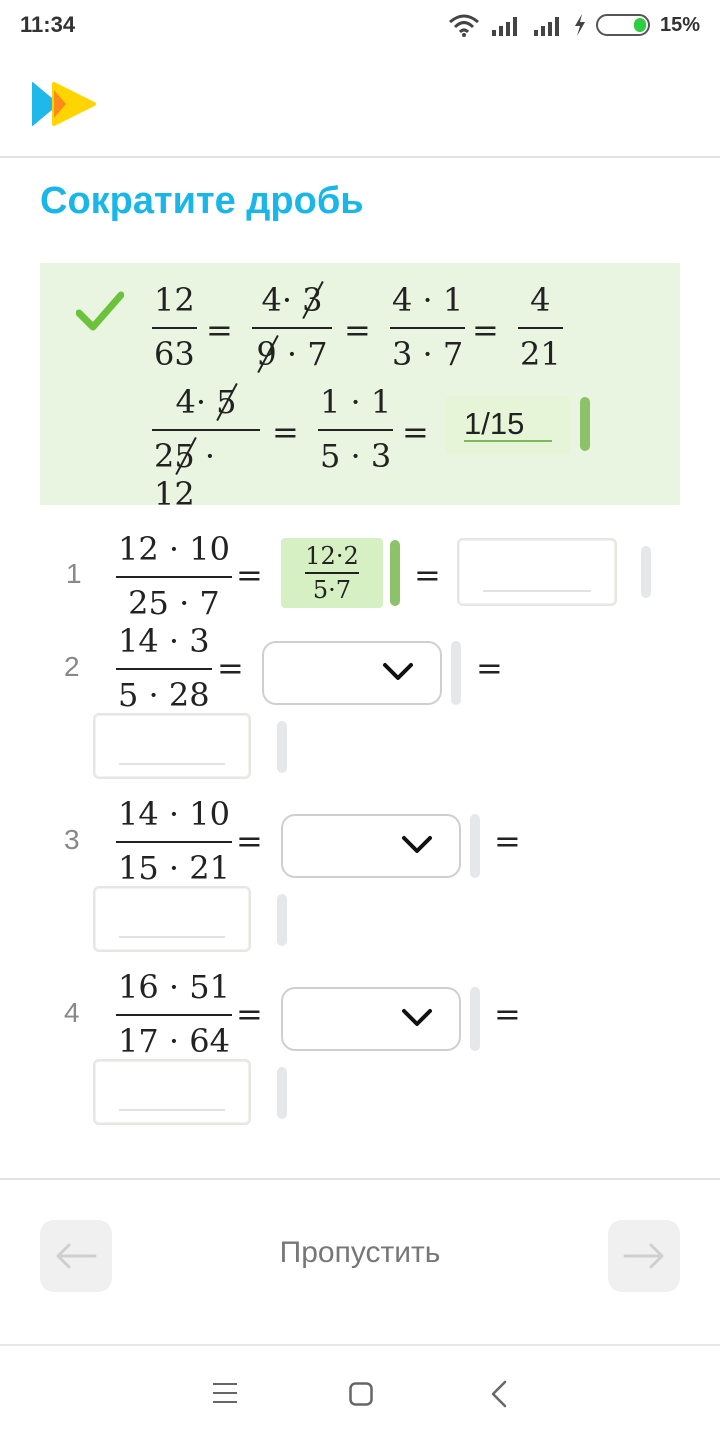 The height and width of the screenshot is (1440, 720). What do you see at coordinates (164, 668) in the screenshot?
I see `task-fraction: 14 · 3 5 · 28` at bounding box center [164, 668].